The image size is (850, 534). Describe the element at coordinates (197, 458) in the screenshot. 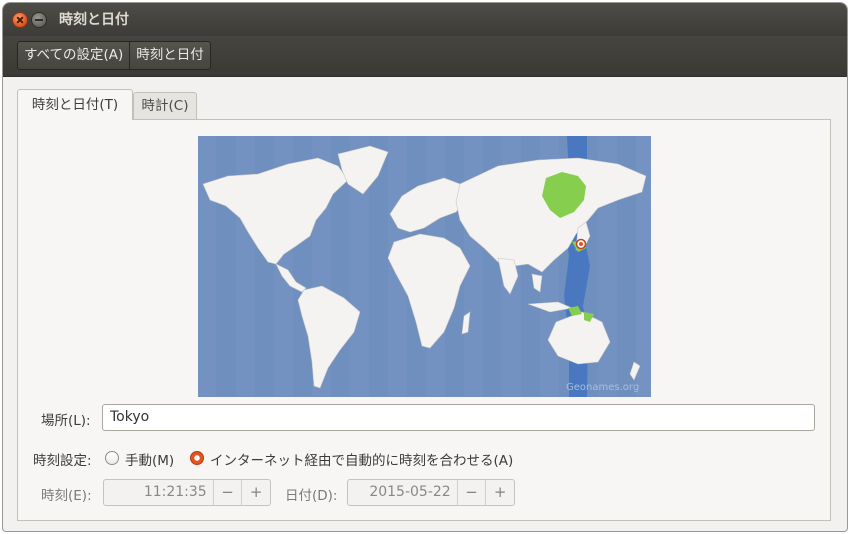

I see `internet-sync-radio` at that location.